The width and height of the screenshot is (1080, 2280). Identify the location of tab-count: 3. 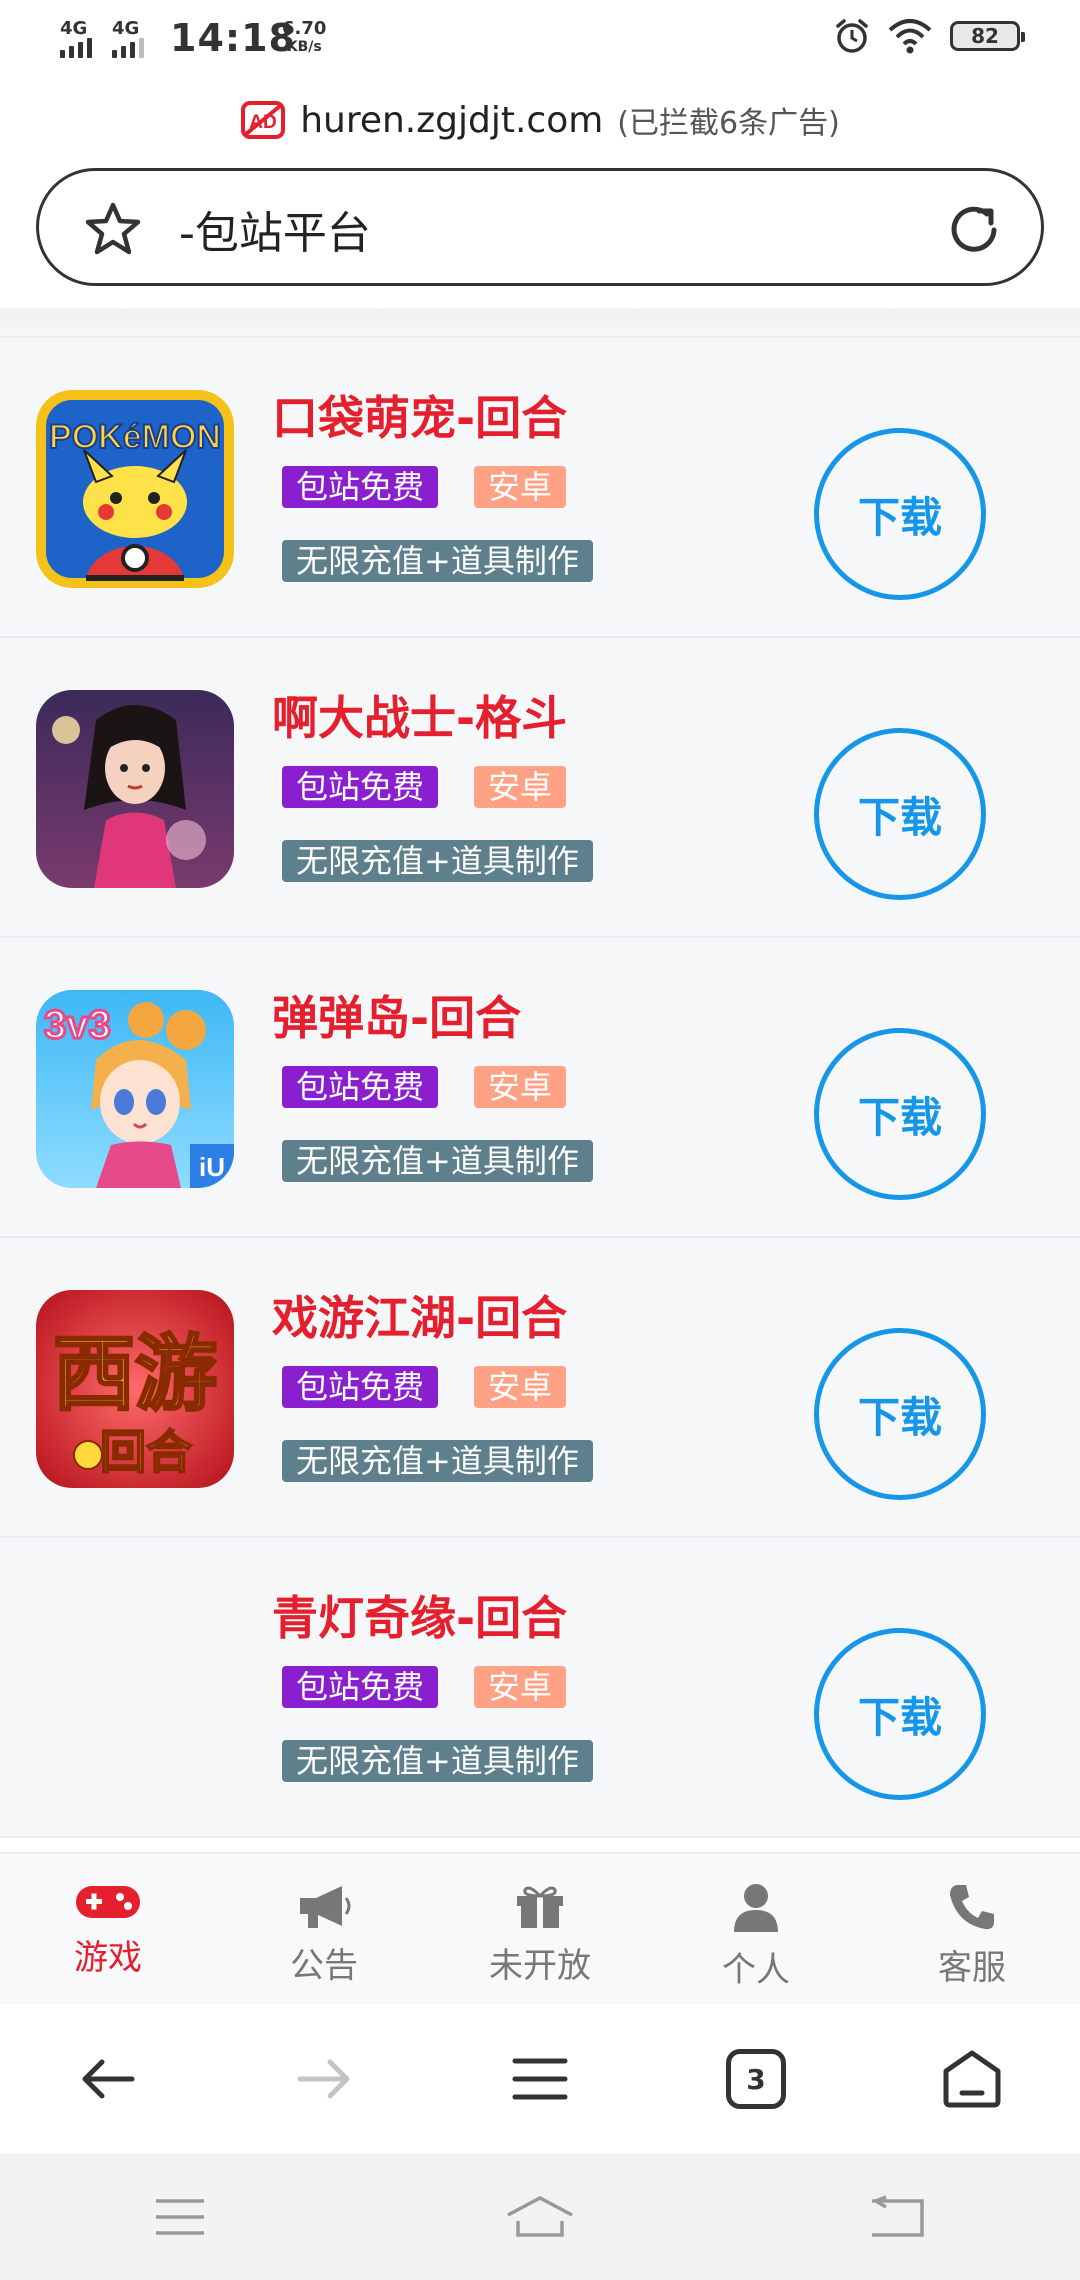
(756, 2079).